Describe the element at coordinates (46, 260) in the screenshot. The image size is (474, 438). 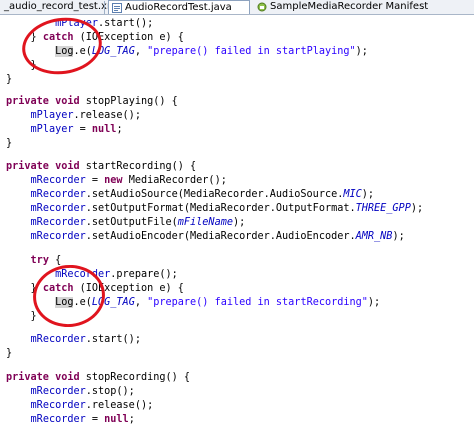
I see `code-line: try {` at that location.